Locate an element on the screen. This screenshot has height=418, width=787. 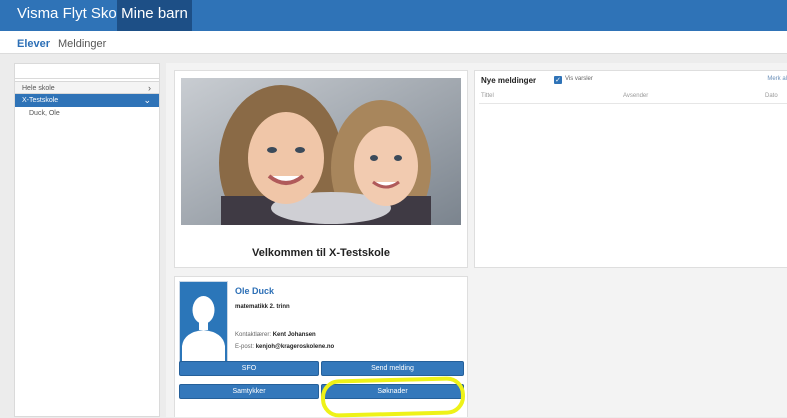
subnav-elever: Elever is located at coordinates (33, 44).